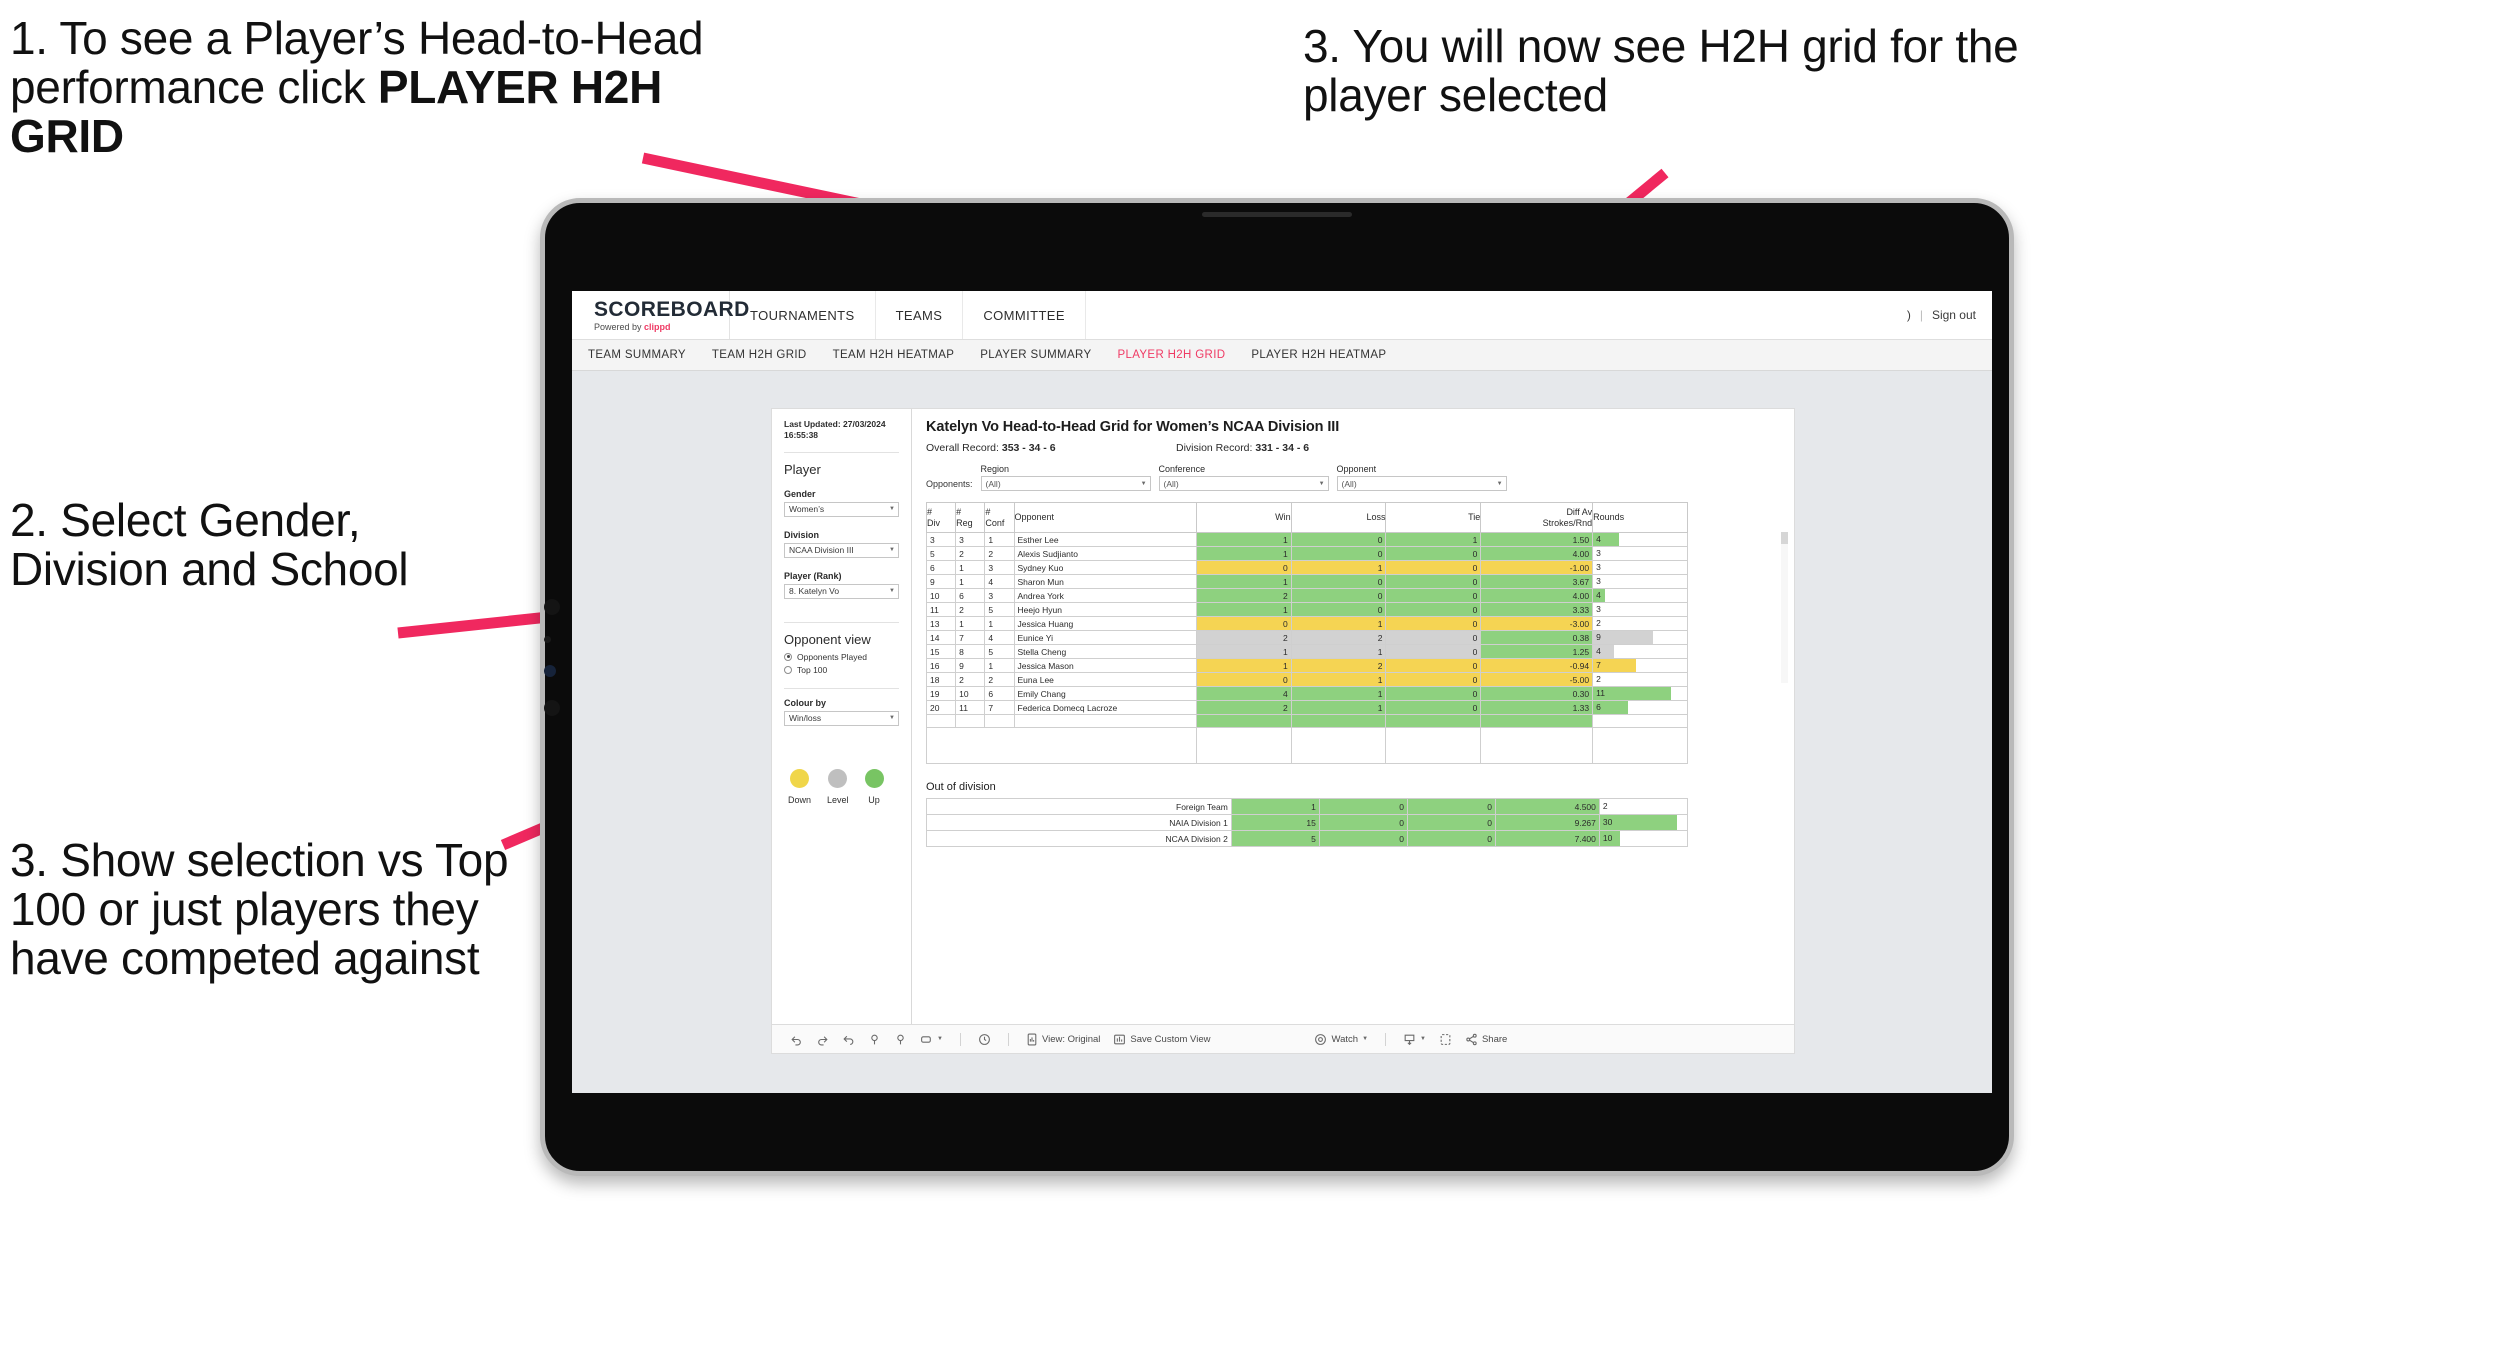 The width and height of the screenshot is (2512, 1352). What do you see at coordinates (1105, 679) in the screenshot?
I see `cell-opponent: Euna Lee` at bounding box center [1105, 679].